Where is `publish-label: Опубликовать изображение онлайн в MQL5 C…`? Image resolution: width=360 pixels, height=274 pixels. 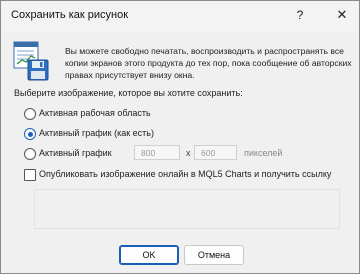
publish-label: Опубликовать изображение онлайн в MQL5 C… is located at coordinates (185, 174).